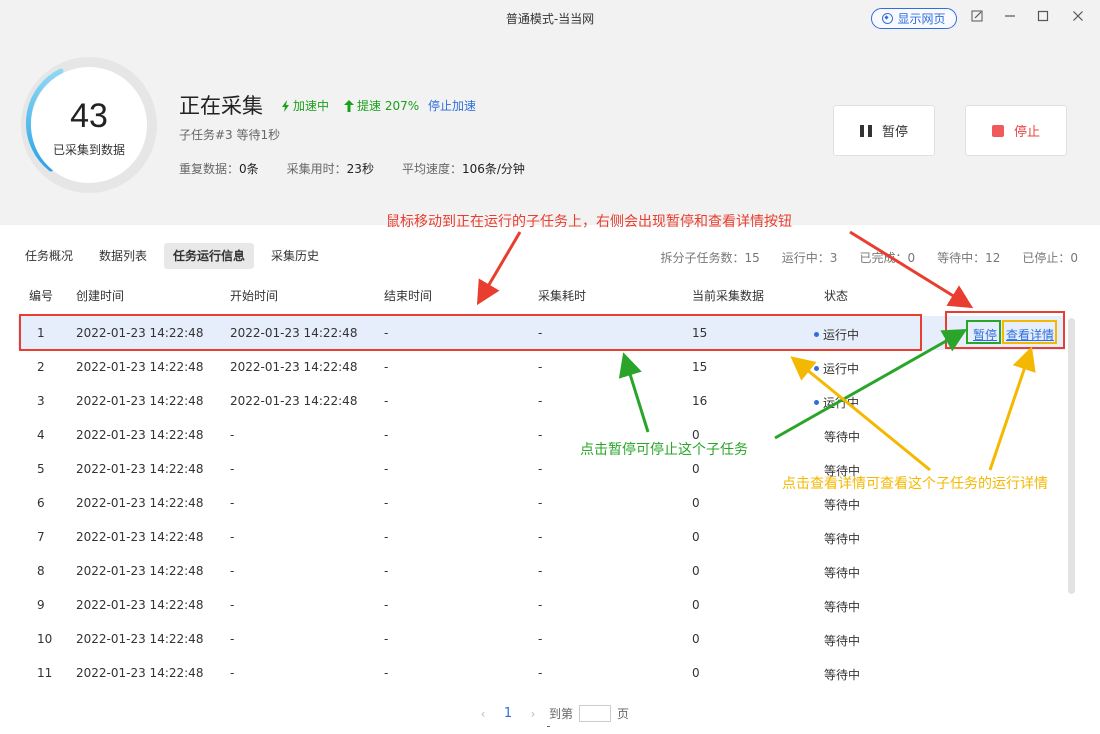 This screenshot has height=734, width=1100. I want to click on annotation-detail-hint: 点击查看详情可查看这个子任务的运行详情, so click(915, 484).